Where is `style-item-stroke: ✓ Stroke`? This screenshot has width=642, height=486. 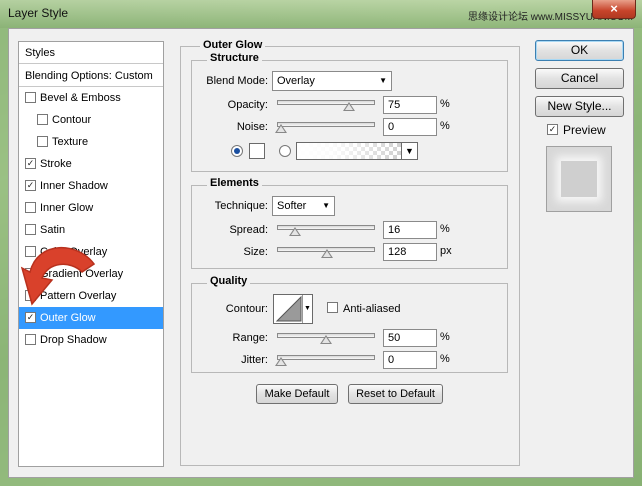
style-item-stroke: ✓ Stroke is located at coordinates (91, 164).